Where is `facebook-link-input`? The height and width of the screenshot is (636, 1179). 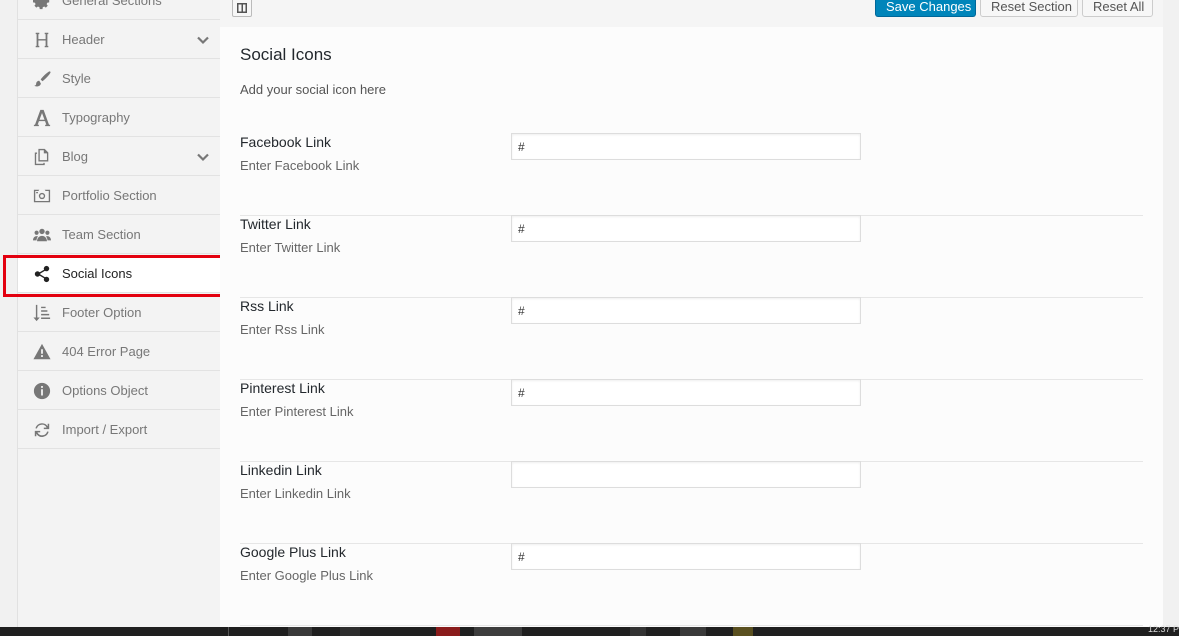
facebook-link-input is located at coordinates (686, 146).